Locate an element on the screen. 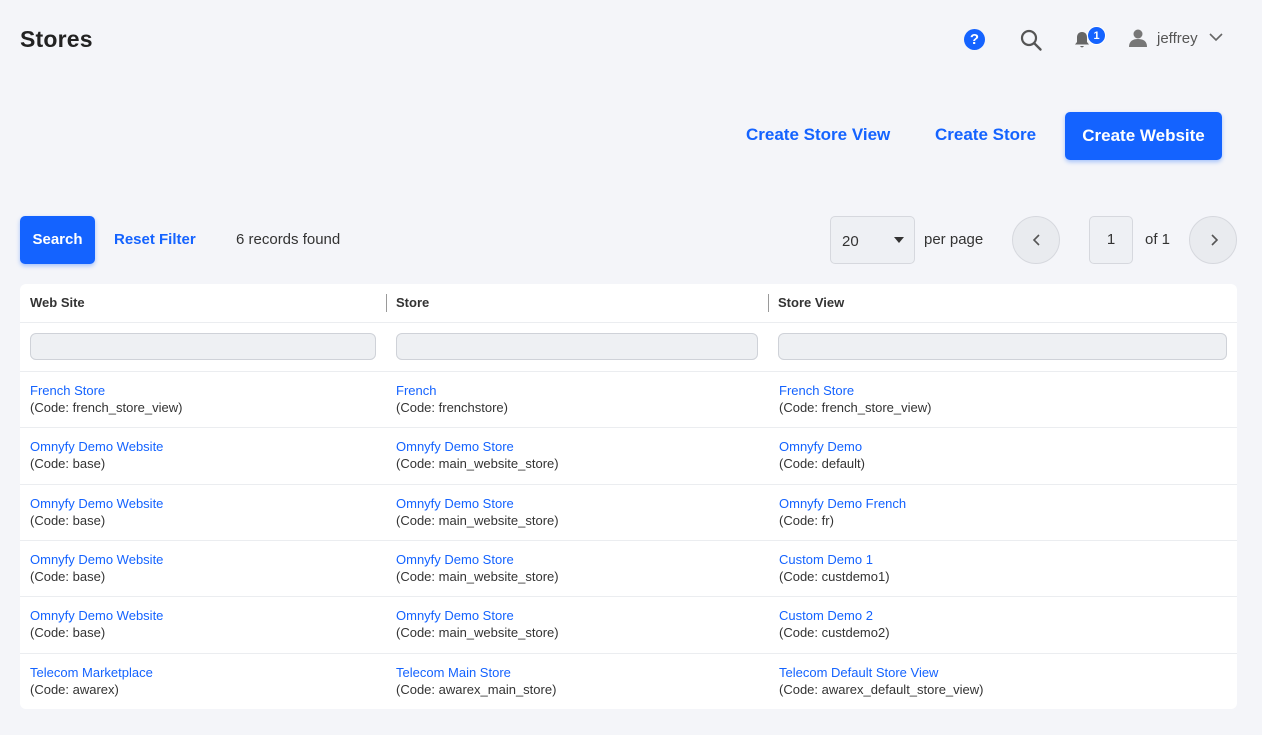 This screenshot has height=735, width=1262. store-view-link: Omnyfy Demo is located at coordinates (822, 446).